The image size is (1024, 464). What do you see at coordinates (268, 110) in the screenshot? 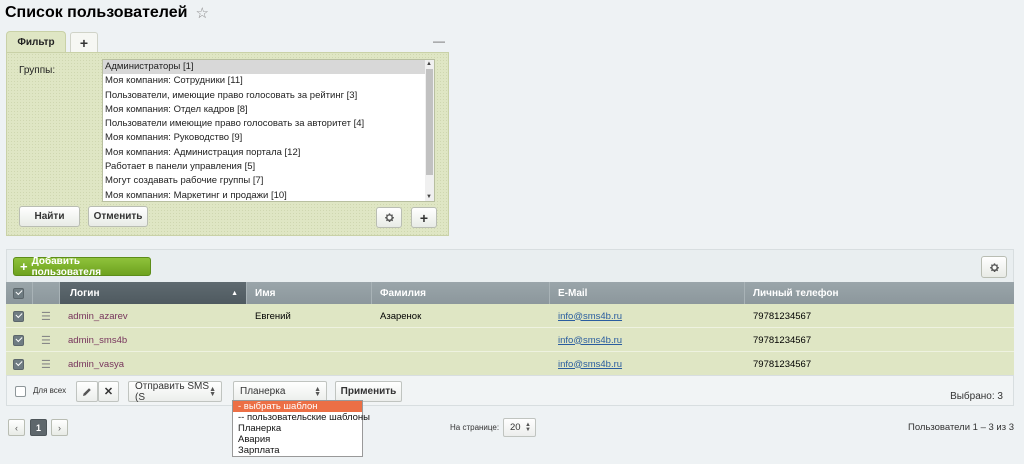
I see `group-option: Моя компания: Отдел кадров [8]` at bounding box center [268, 110].